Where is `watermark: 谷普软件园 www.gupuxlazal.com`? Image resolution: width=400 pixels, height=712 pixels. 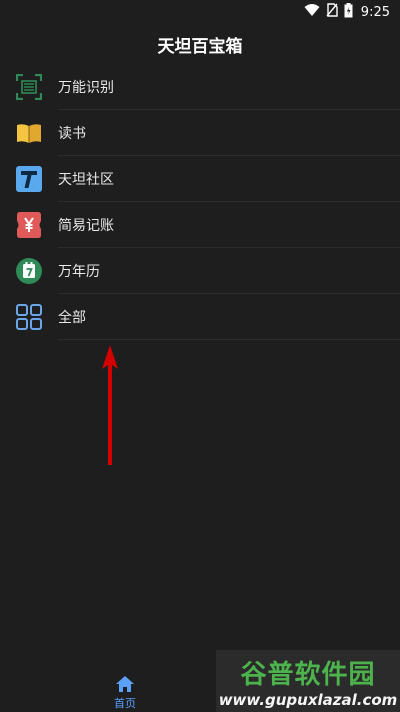
watermark: 谷普软件园 www.gupuxlazal.com is located at coordinates (308, 681).